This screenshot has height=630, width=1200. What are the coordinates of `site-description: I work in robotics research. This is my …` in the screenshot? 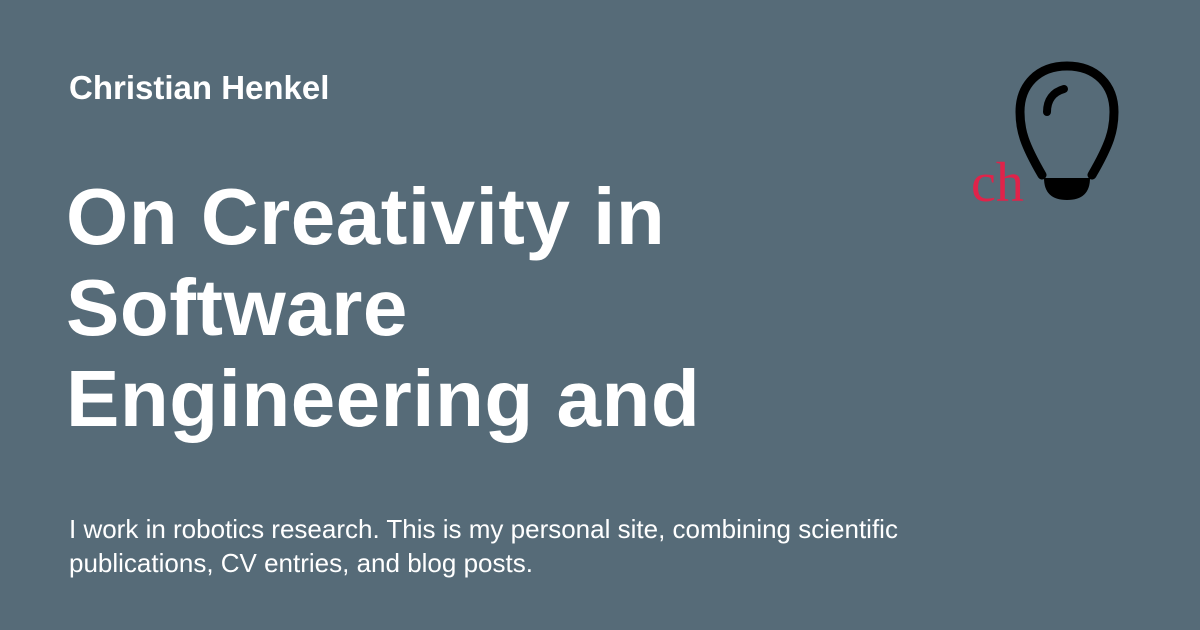 It's located at (483, 546).